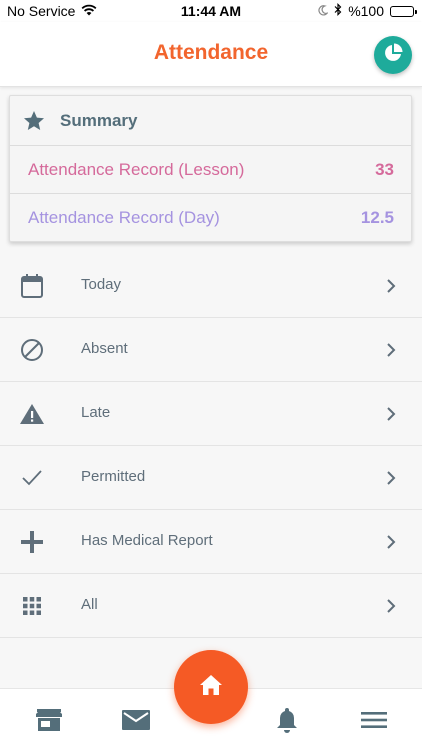 The image size is (422, 751). Describe the element at coordinates (32, 606) in the screenshot. I see `grid-icon` at that location.